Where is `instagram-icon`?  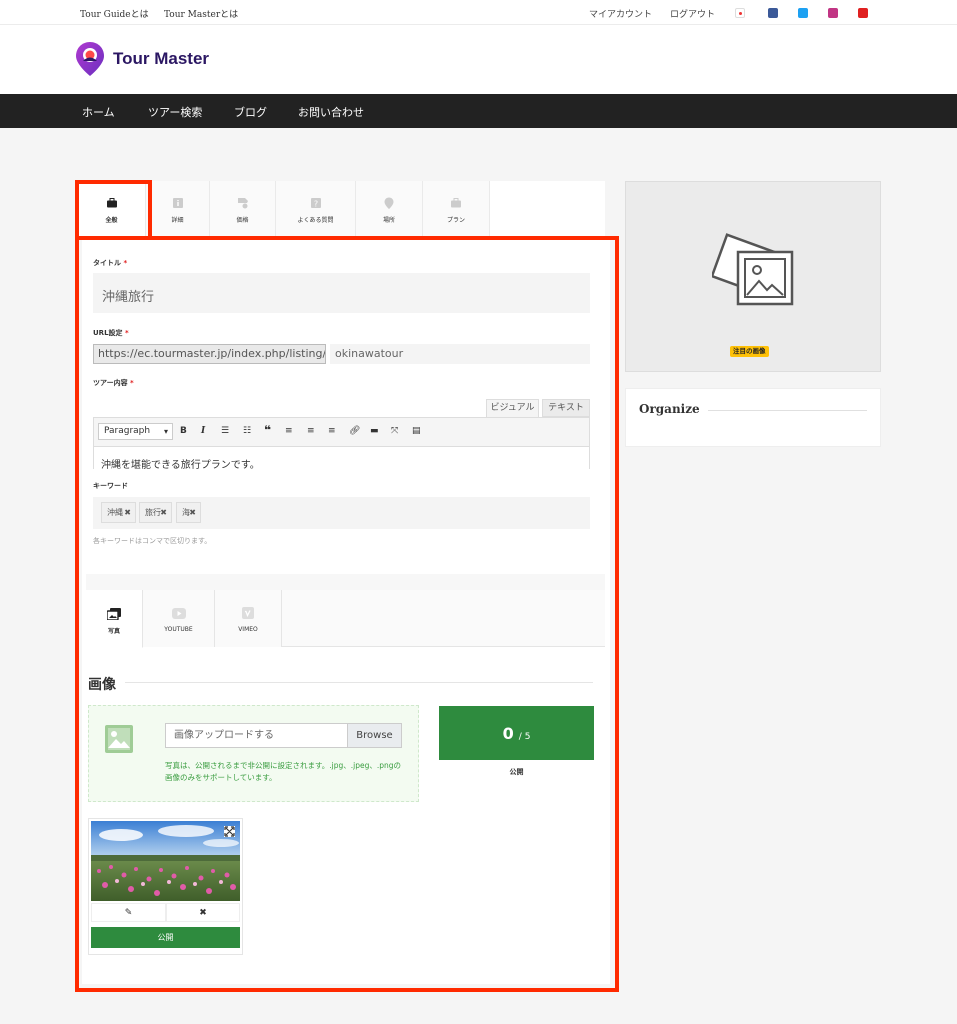
instagram-icon is located at coordinates (833, 13).